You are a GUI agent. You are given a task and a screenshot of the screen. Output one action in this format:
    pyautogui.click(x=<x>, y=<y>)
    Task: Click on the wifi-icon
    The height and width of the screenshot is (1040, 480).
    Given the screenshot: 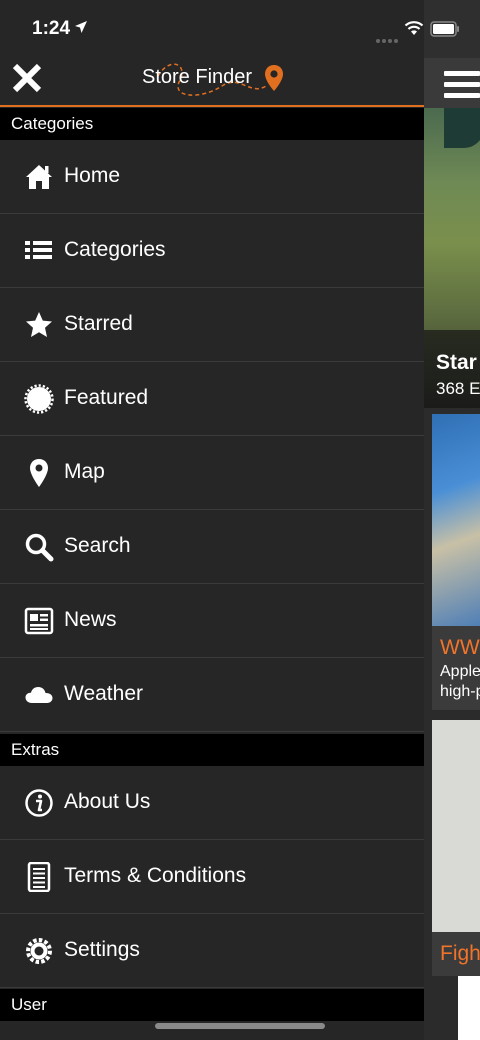 What is the action you would take?
    pyautogui.click(x=414, y=28)
    